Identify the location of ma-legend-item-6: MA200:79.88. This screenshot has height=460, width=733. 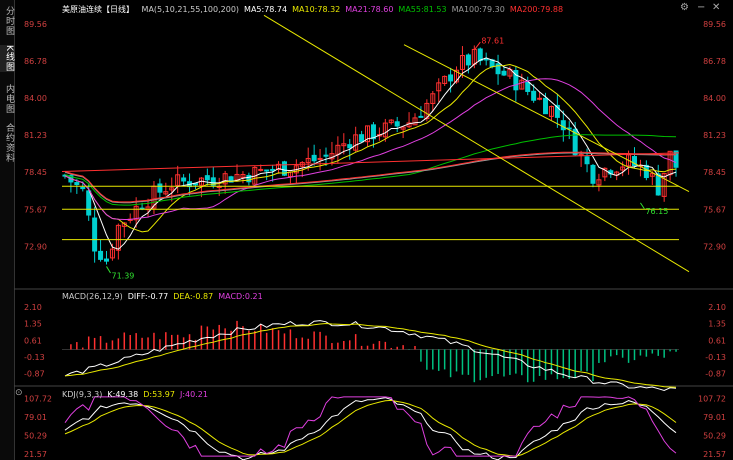
(536, 9).